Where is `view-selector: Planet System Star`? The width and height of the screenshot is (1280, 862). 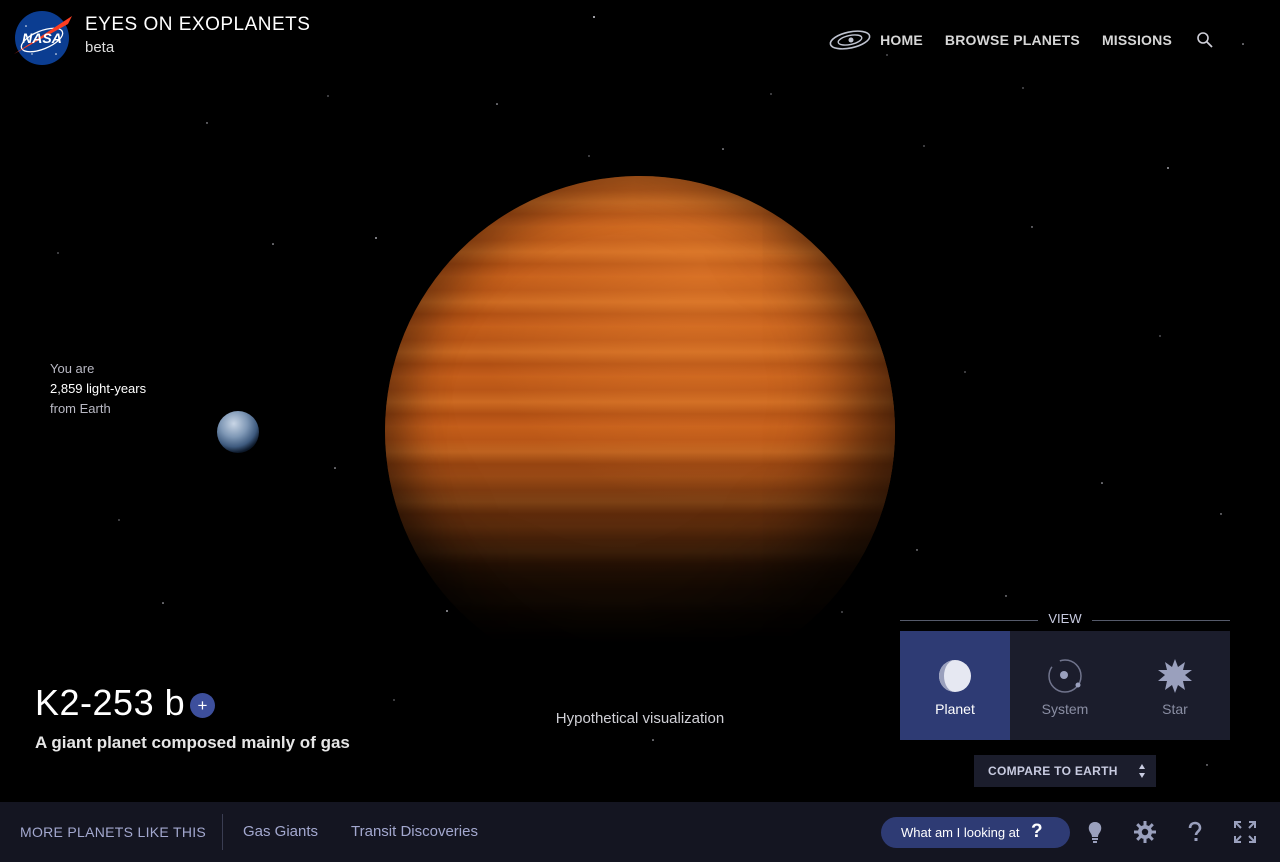
view-selector: Planet System Star is located at coordinates (1065, 685).